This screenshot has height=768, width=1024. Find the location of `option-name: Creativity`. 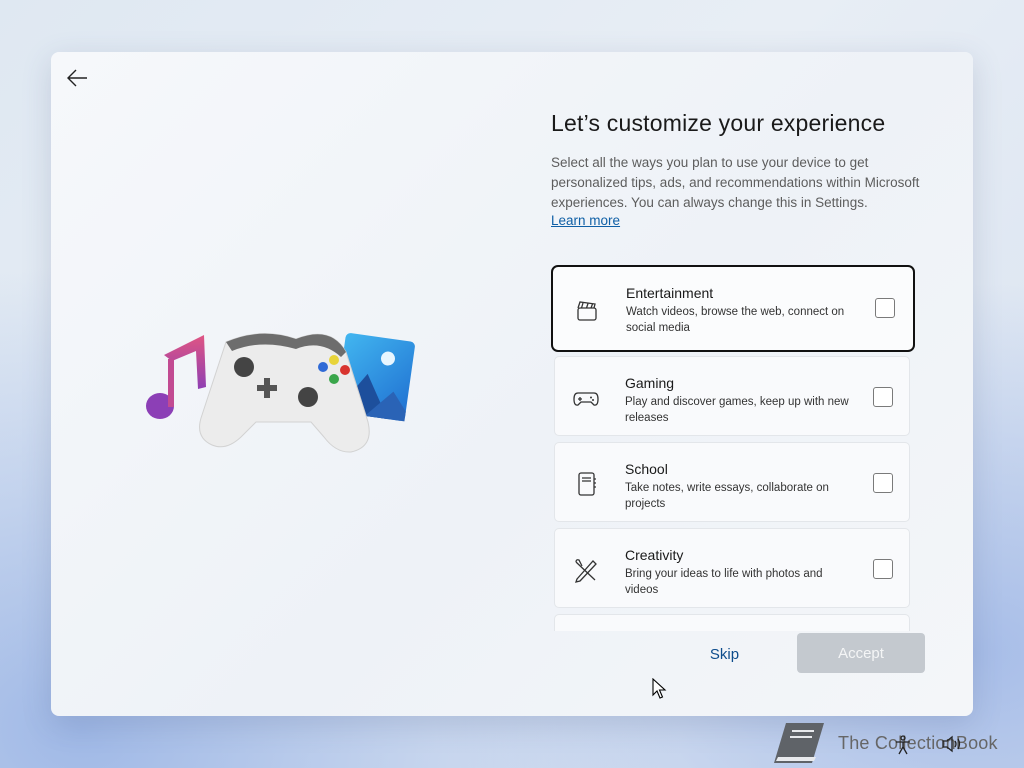

option-name: Creativity is located at coordinates (654, 555).